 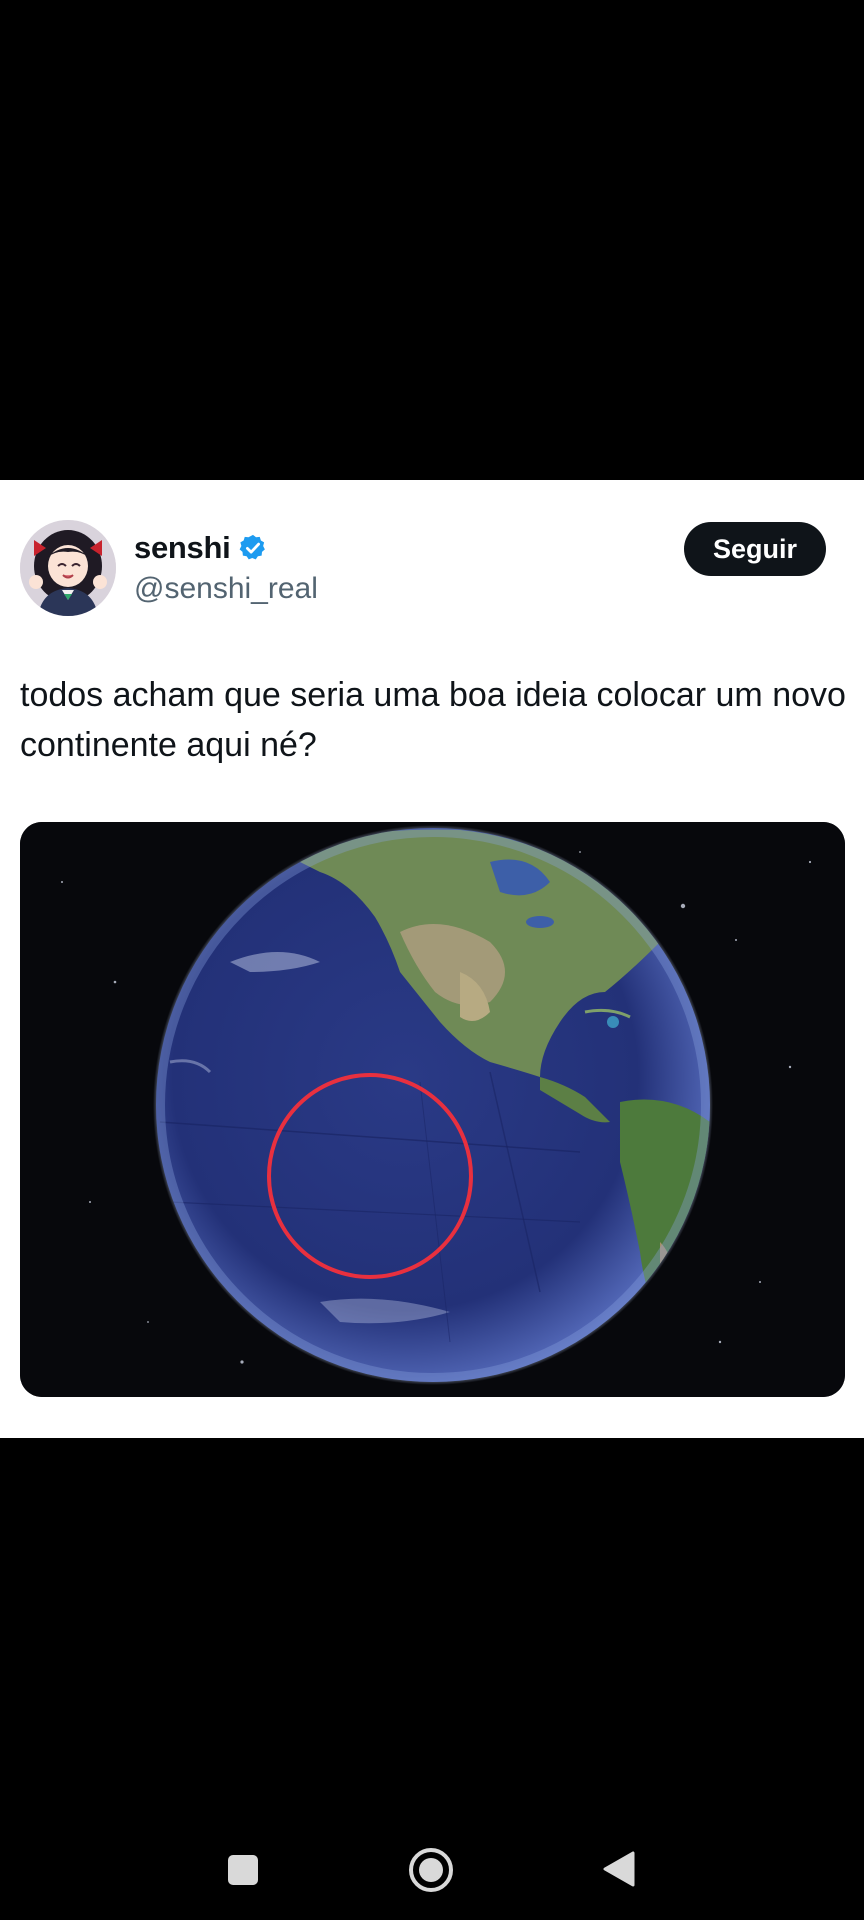 I want to click on follow-button: Seguir, so click(x=755, y=549).